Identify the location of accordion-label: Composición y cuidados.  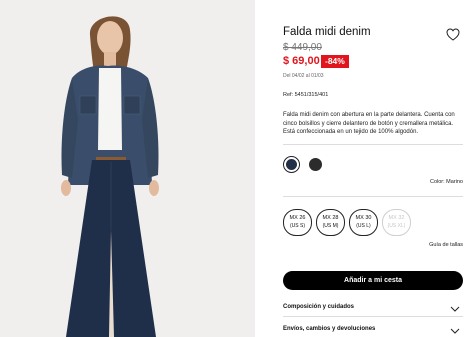
(319, 307).